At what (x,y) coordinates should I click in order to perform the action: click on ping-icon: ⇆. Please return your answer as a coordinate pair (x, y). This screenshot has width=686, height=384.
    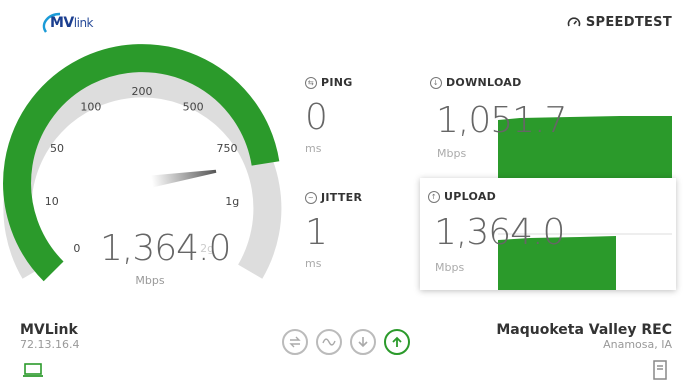
    Looking at the image, I should click on (311, 82).